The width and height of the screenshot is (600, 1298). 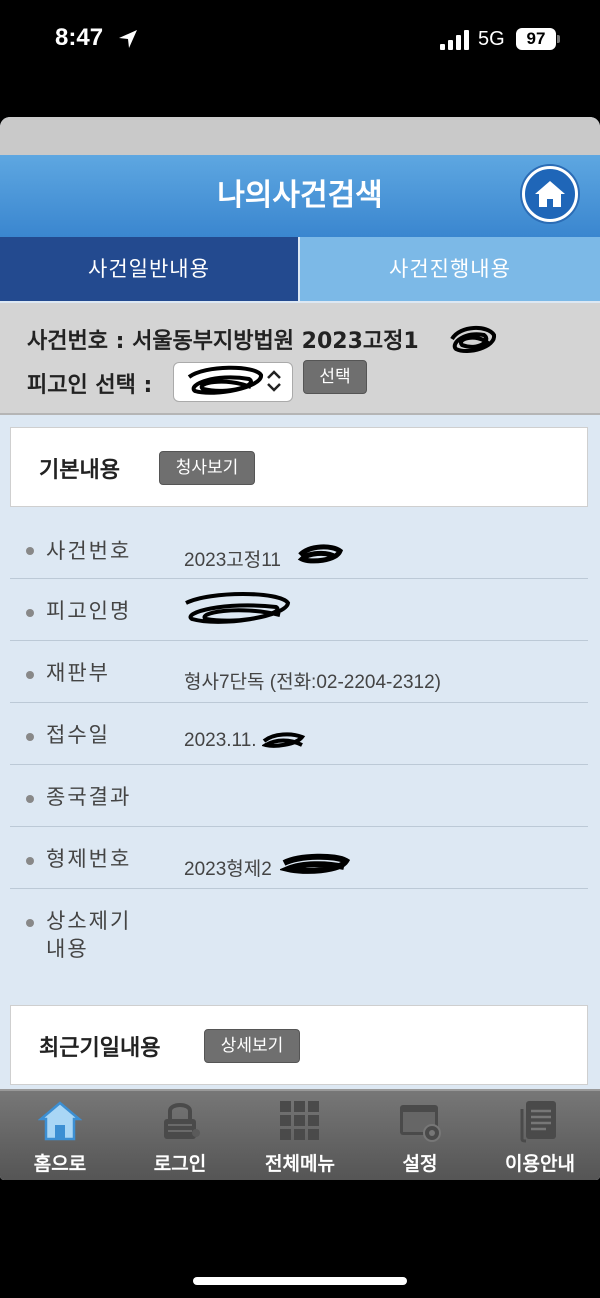 I want to click on status-bar: 8:47 5G 97, so click(x=300, y=40).